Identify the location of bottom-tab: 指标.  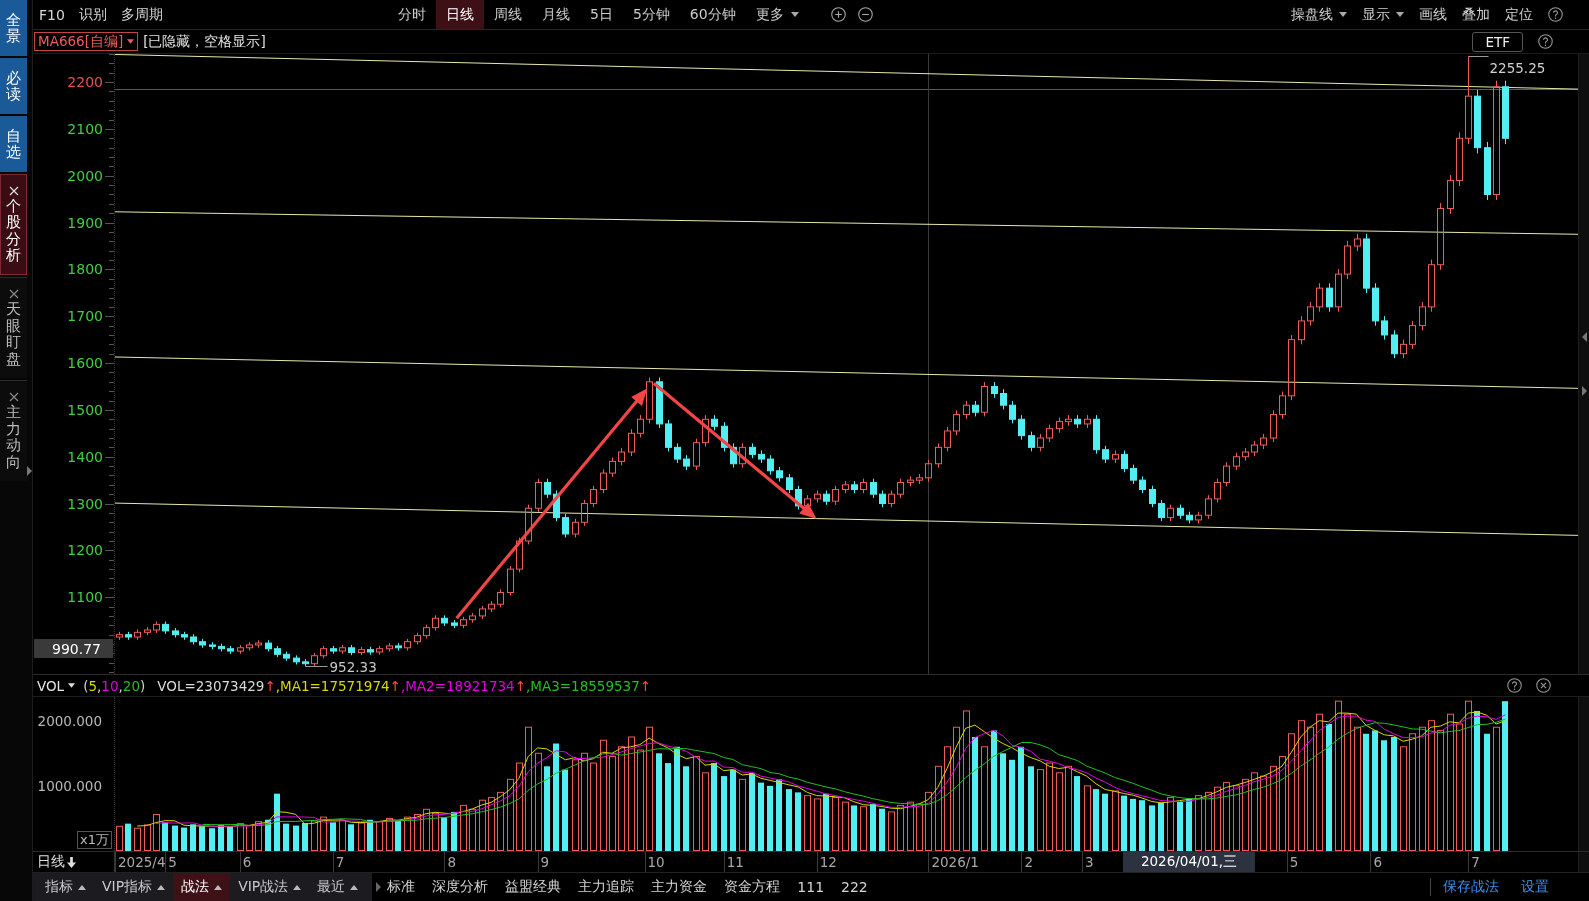
(65, 887).